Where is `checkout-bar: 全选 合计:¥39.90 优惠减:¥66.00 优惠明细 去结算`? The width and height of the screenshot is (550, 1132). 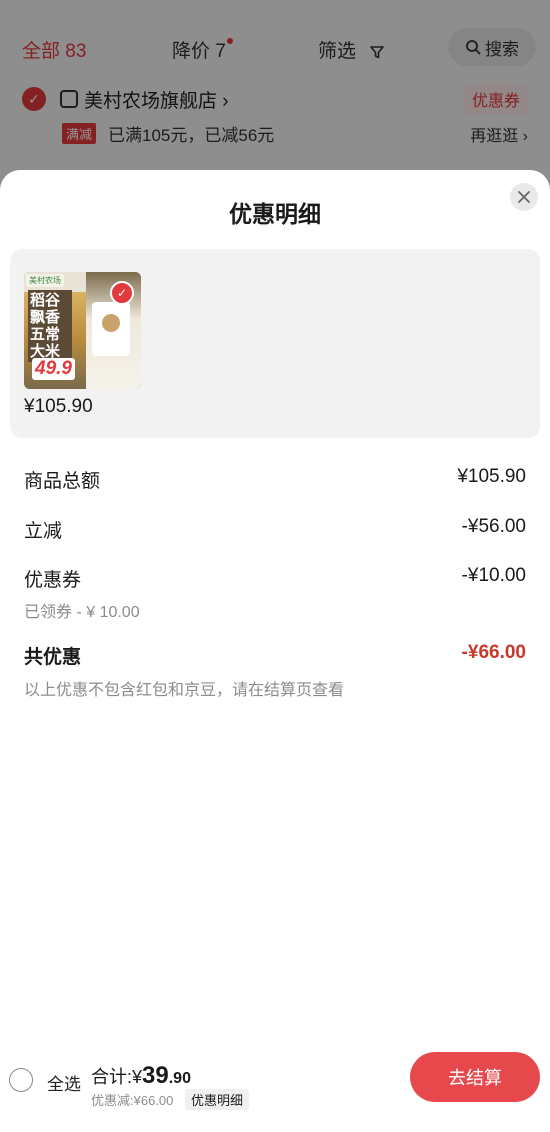 checkout-bar: 全选 合计:¥39.90 优惠减:¥66.00 优惠明细 去结算 is located at coordinates (275, 1076).